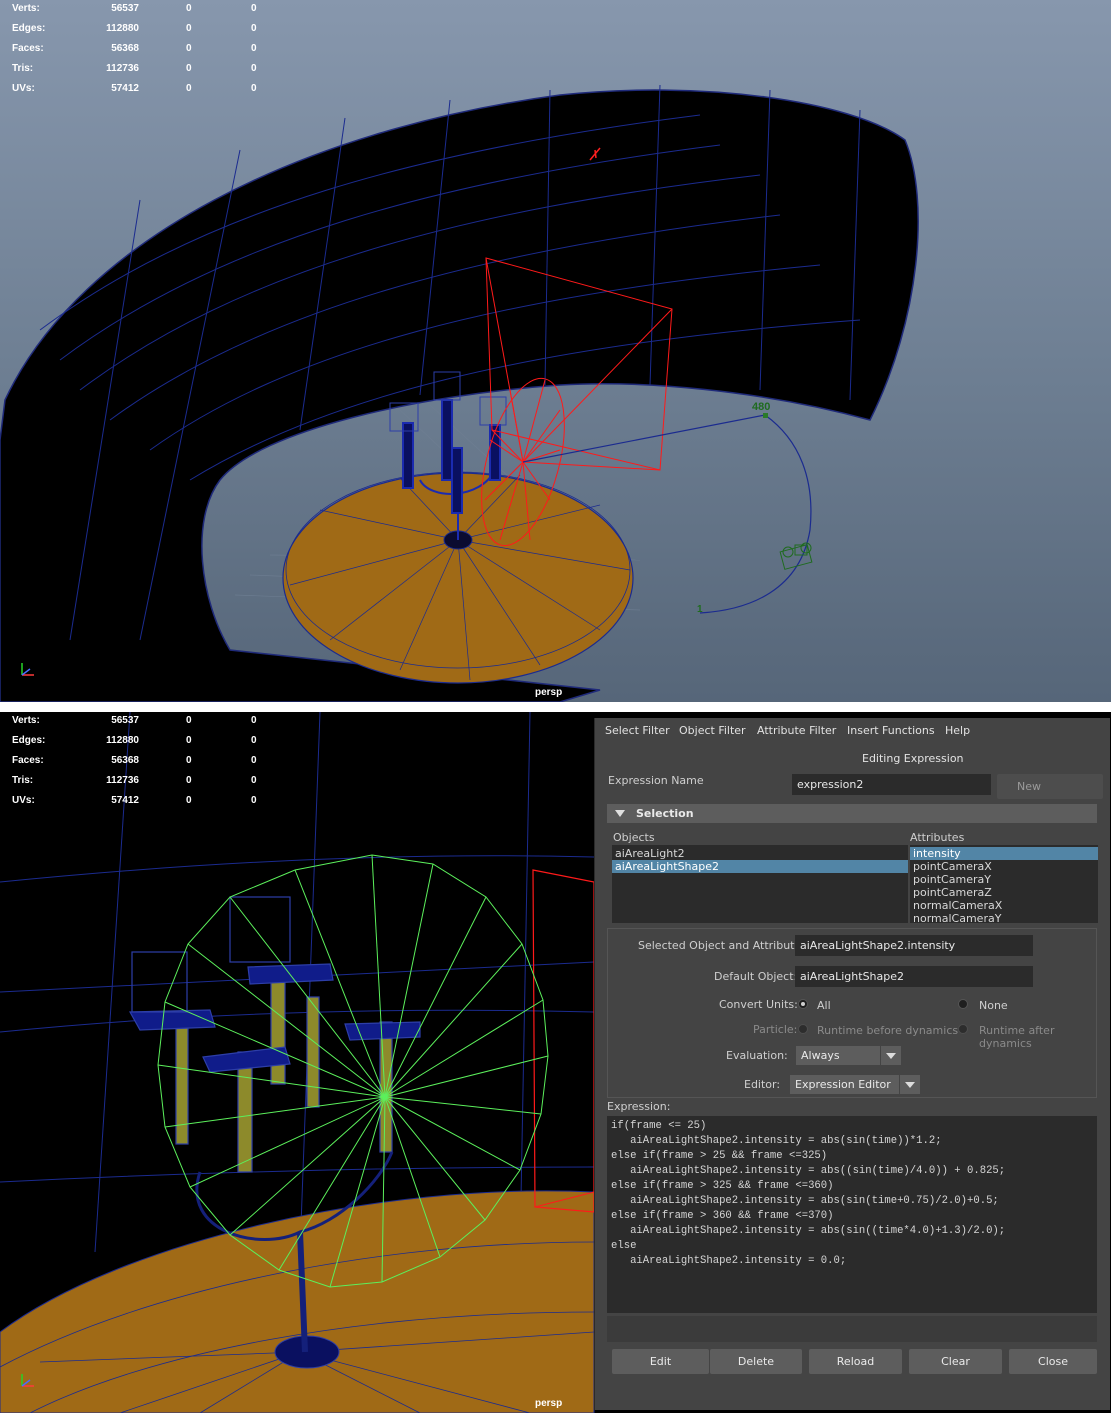 Image resolution: width=1111 pixels, height=1413 pixels. I want to click on collapse-arrow-icon, so click(620, 813).